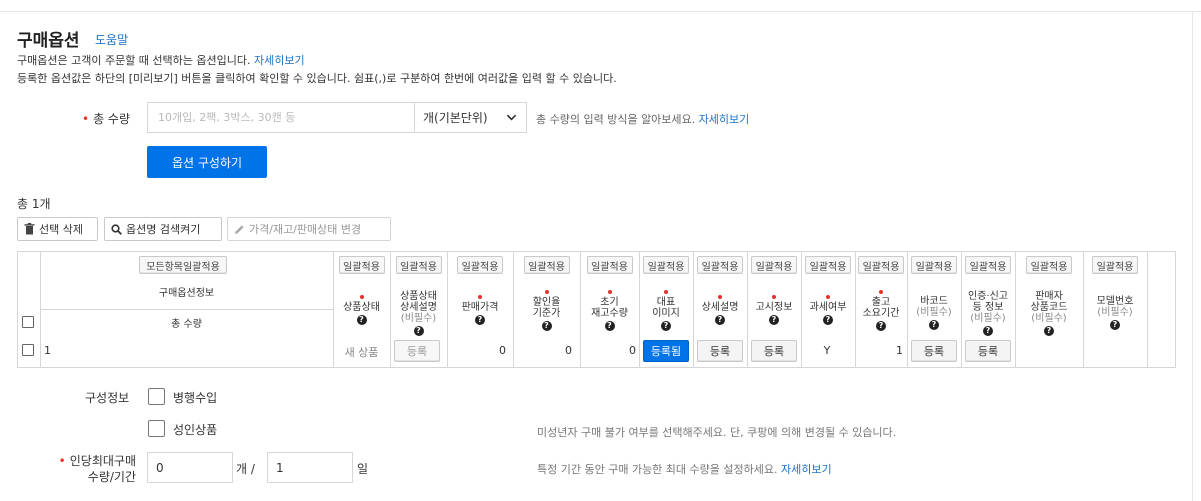 The image size is (1201, 501). What do you see at coordinates (666, 313) in the screenshot?
I see `column-header-label: 이미지` at bounding box center [666, 313].